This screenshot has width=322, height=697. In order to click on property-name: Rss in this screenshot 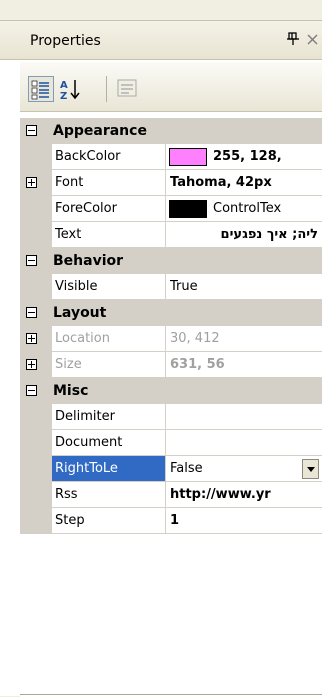, I will do `click(108, 495)`.